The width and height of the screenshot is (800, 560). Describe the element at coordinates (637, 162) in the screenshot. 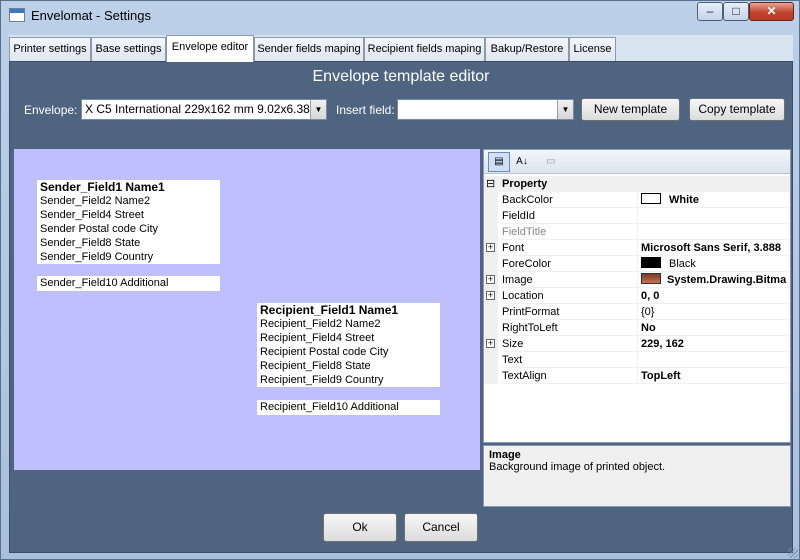

I see `property-grid-toolbar: ▤ A↓ ▭` at that location.